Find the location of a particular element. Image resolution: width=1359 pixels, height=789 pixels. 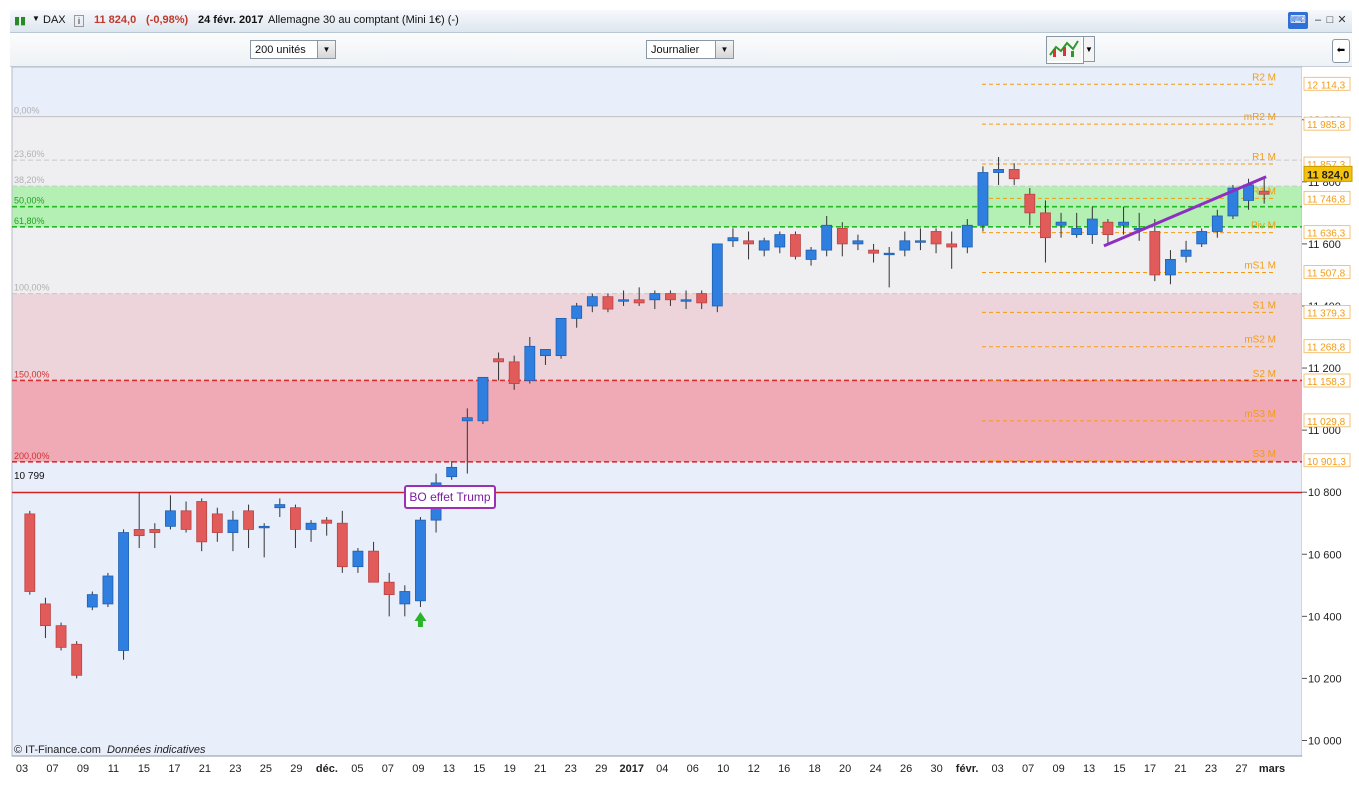

pivot-value-label: 11 985,8 is located at coordinates (1326, 125).